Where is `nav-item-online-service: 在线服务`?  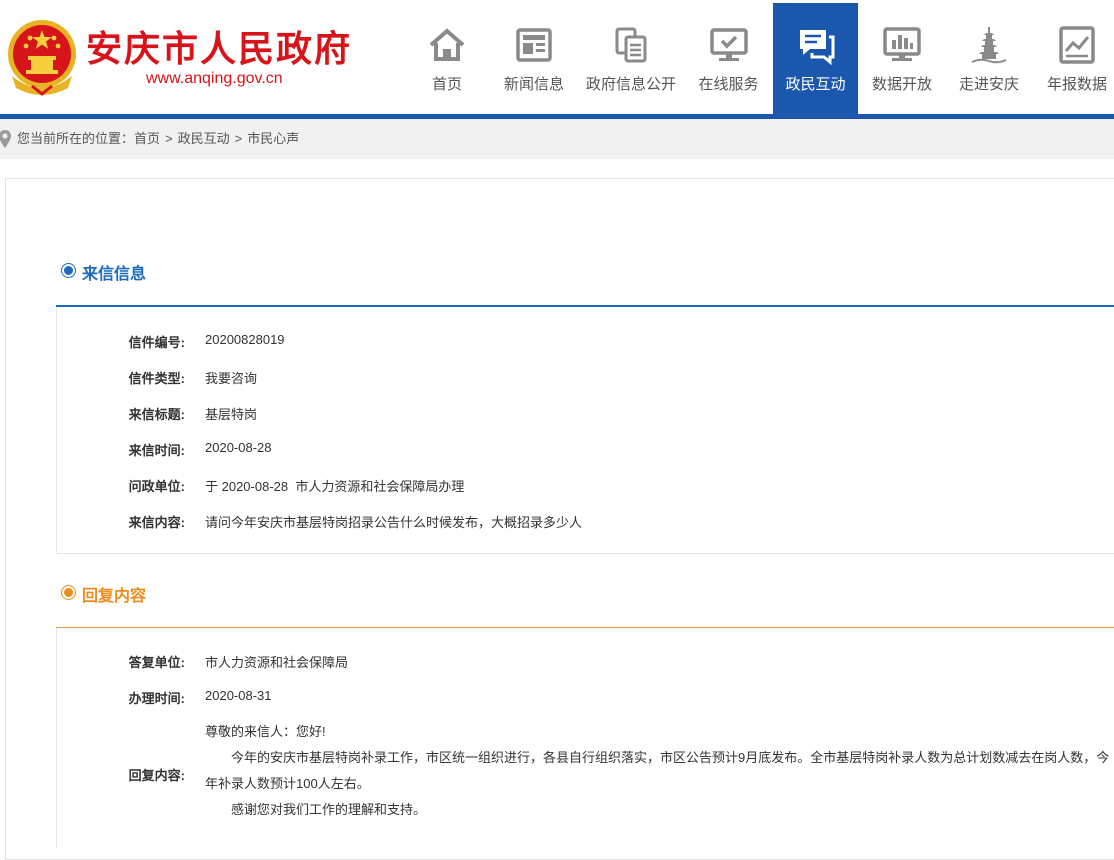
nav-item-online-service: 在线服务 is located at coordinates (728, 58).